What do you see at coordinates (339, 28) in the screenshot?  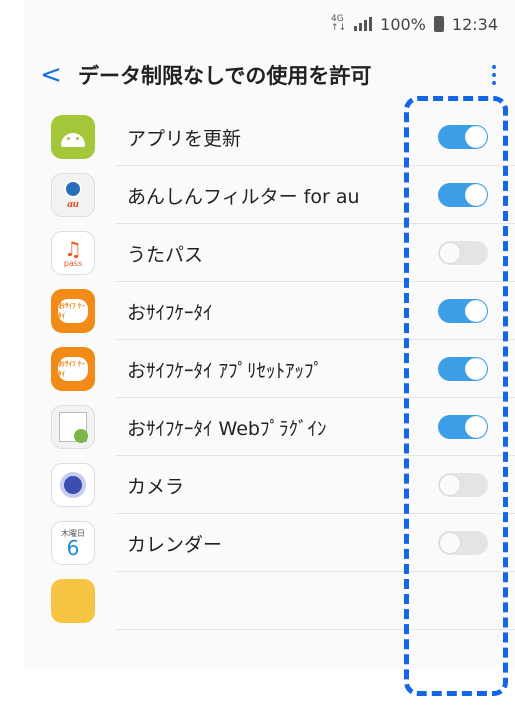 I see `network-activity: ↑↓` at bounding box center [339, 28].